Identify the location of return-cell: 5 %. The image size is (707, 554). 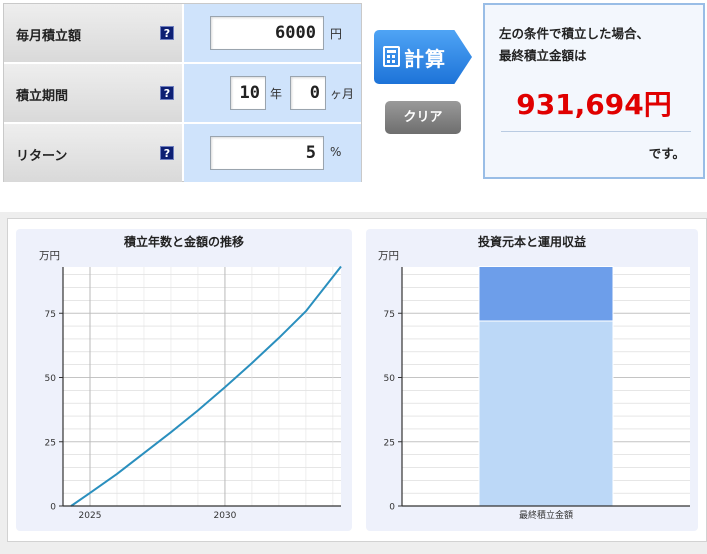
(272, 153).